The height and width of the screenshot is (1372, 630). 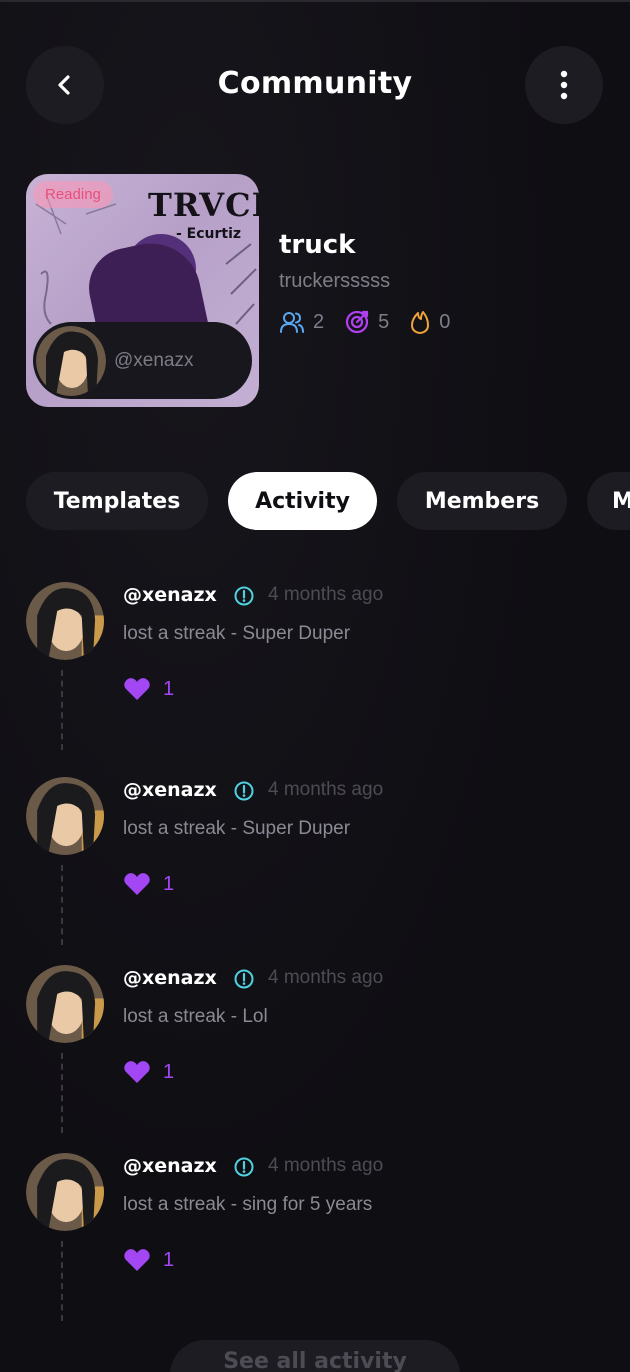 I want to click on community-subtitle: truckersssss, so click(x=335, y=281).